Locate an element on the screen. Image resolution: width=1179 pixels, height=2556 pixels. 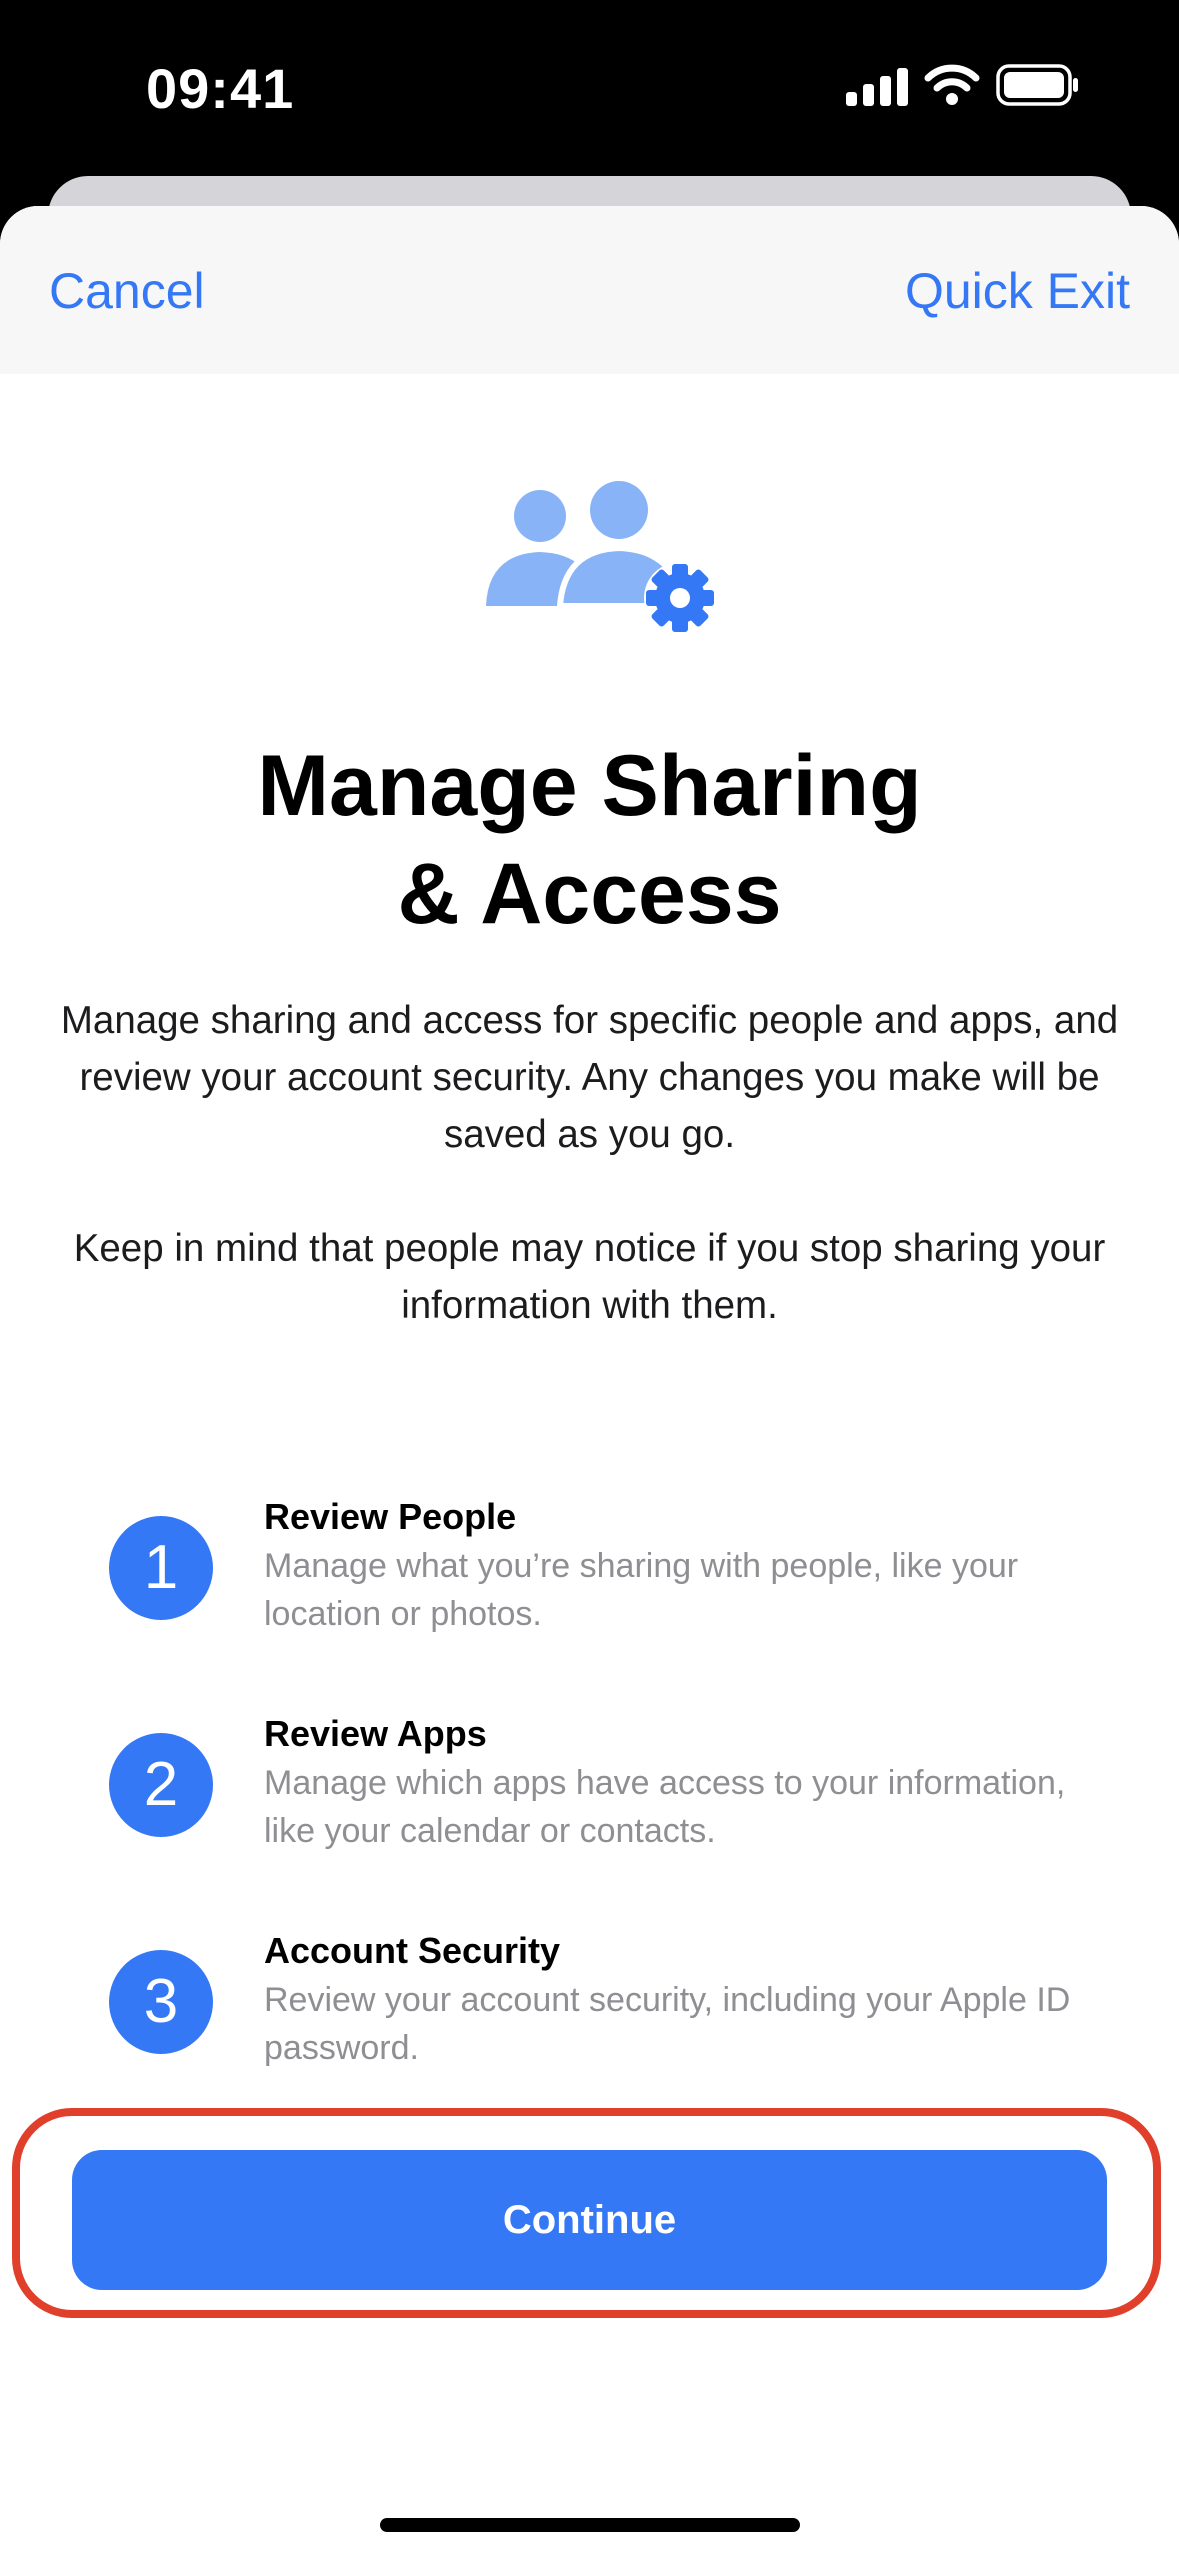
status-bar: 09:41 is located at coordinates (589, 88).